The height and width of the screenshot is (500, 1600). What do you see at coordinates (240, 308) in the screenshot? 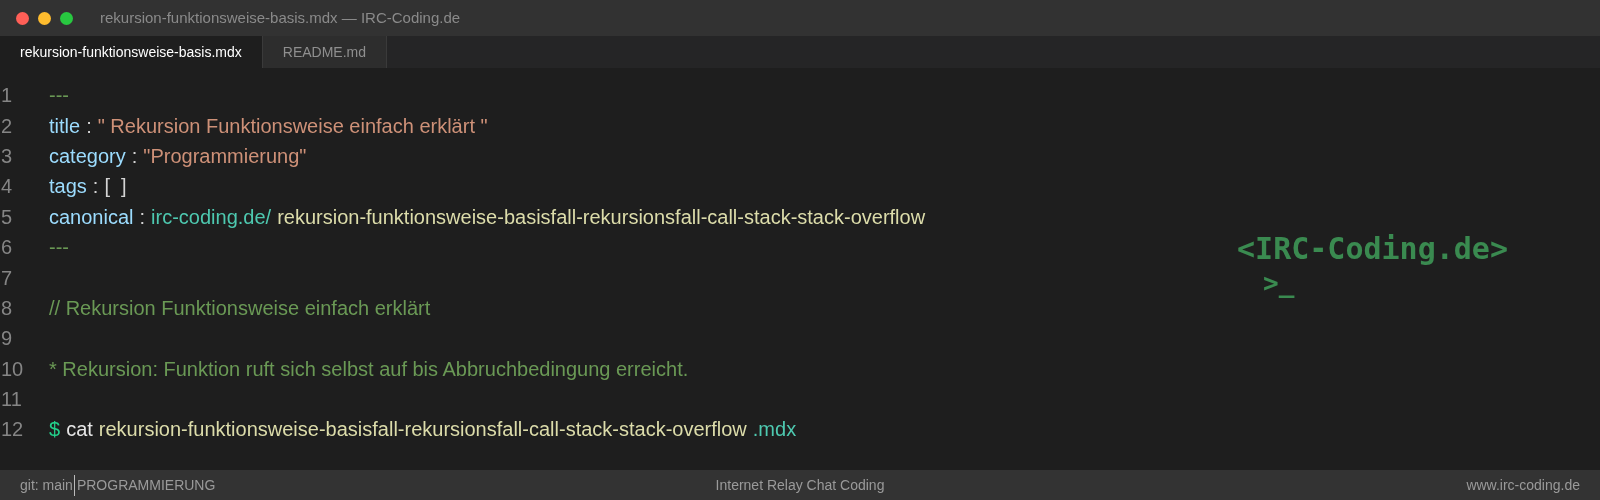
I see `code-comment: // Rekursion Funktionsweise einfach erklärt` at bounding box center [240, 308].